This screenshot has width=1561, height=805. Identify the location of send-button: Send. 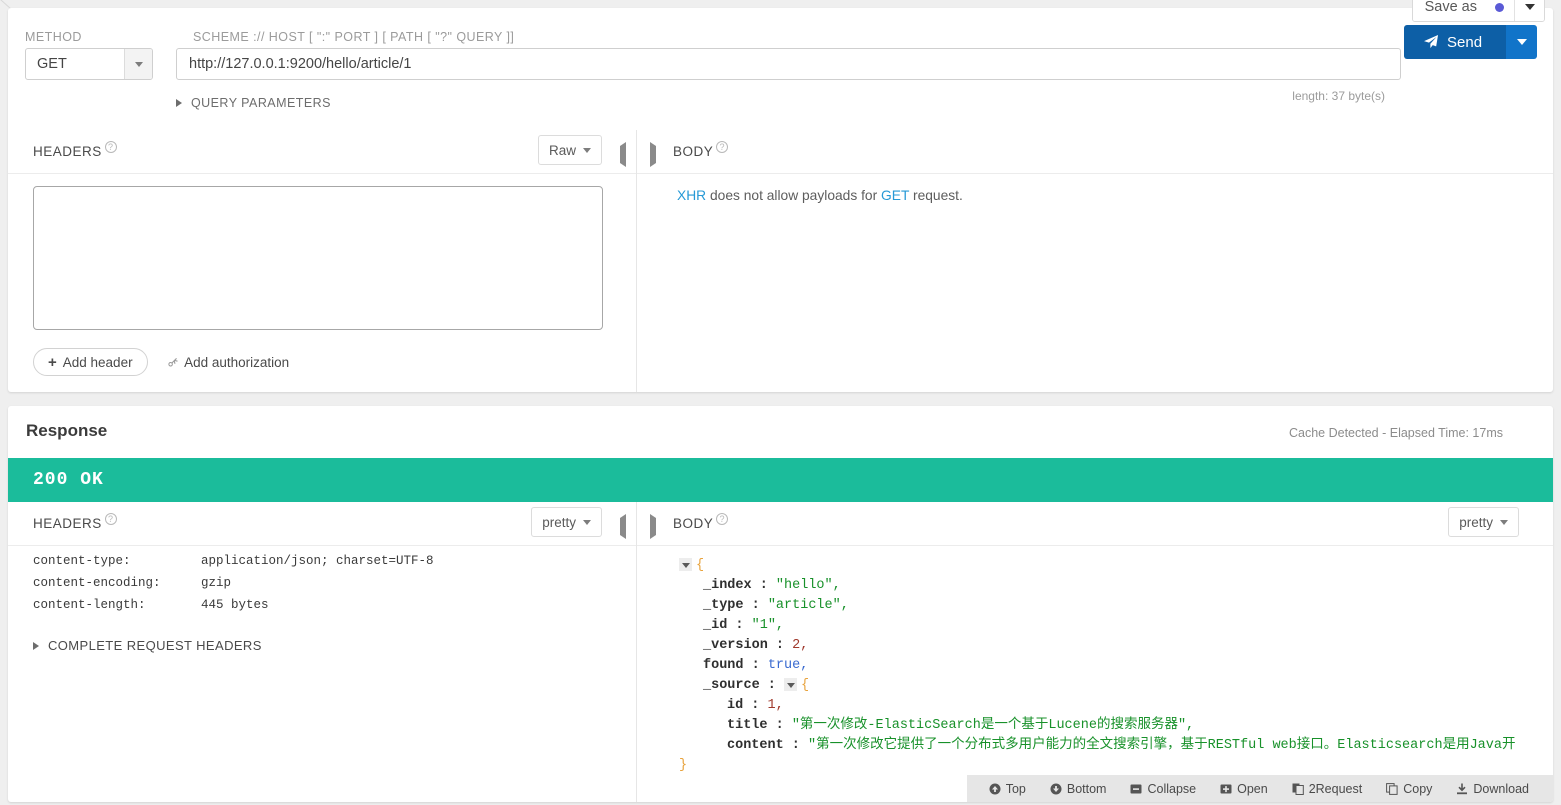
(1455, 42).